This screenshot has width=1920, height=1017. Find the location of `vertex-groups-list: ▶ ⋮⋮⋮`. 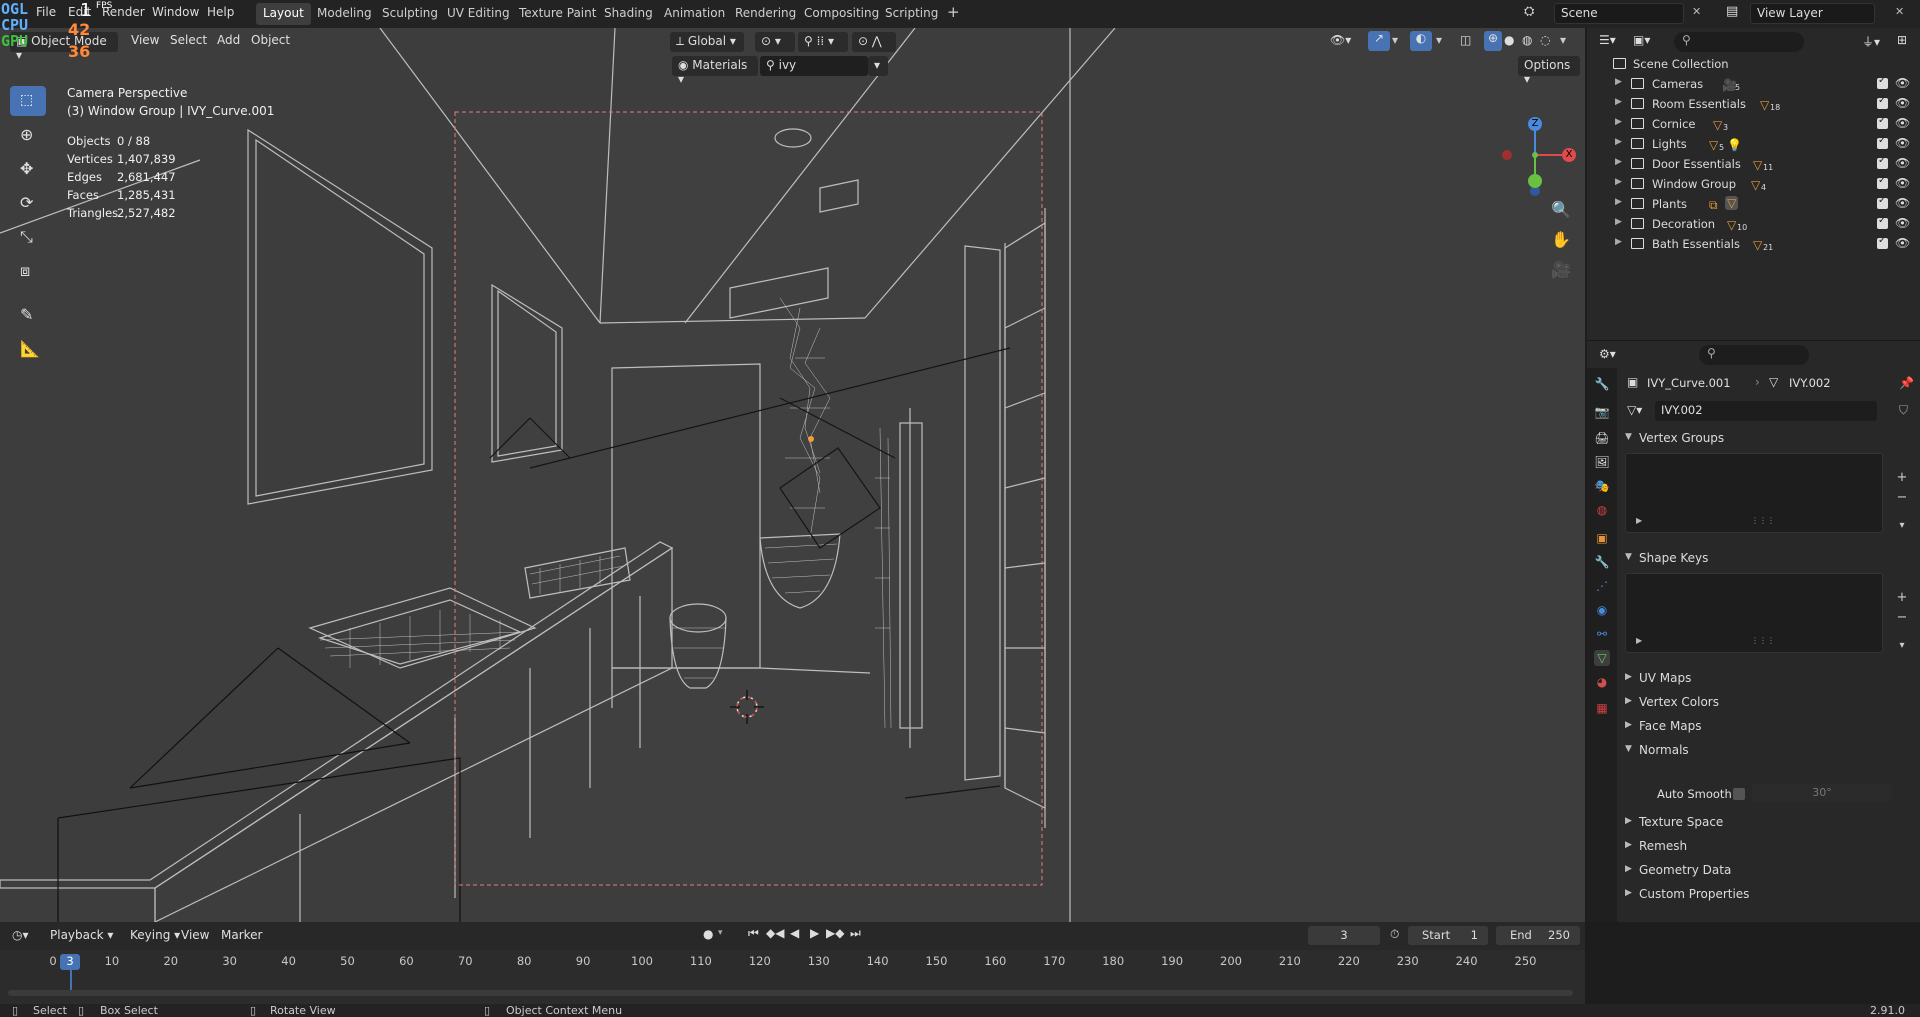

vertex-groups-list: ▶ ⋮⋮⋮ is located at coordinates (1754, 493).